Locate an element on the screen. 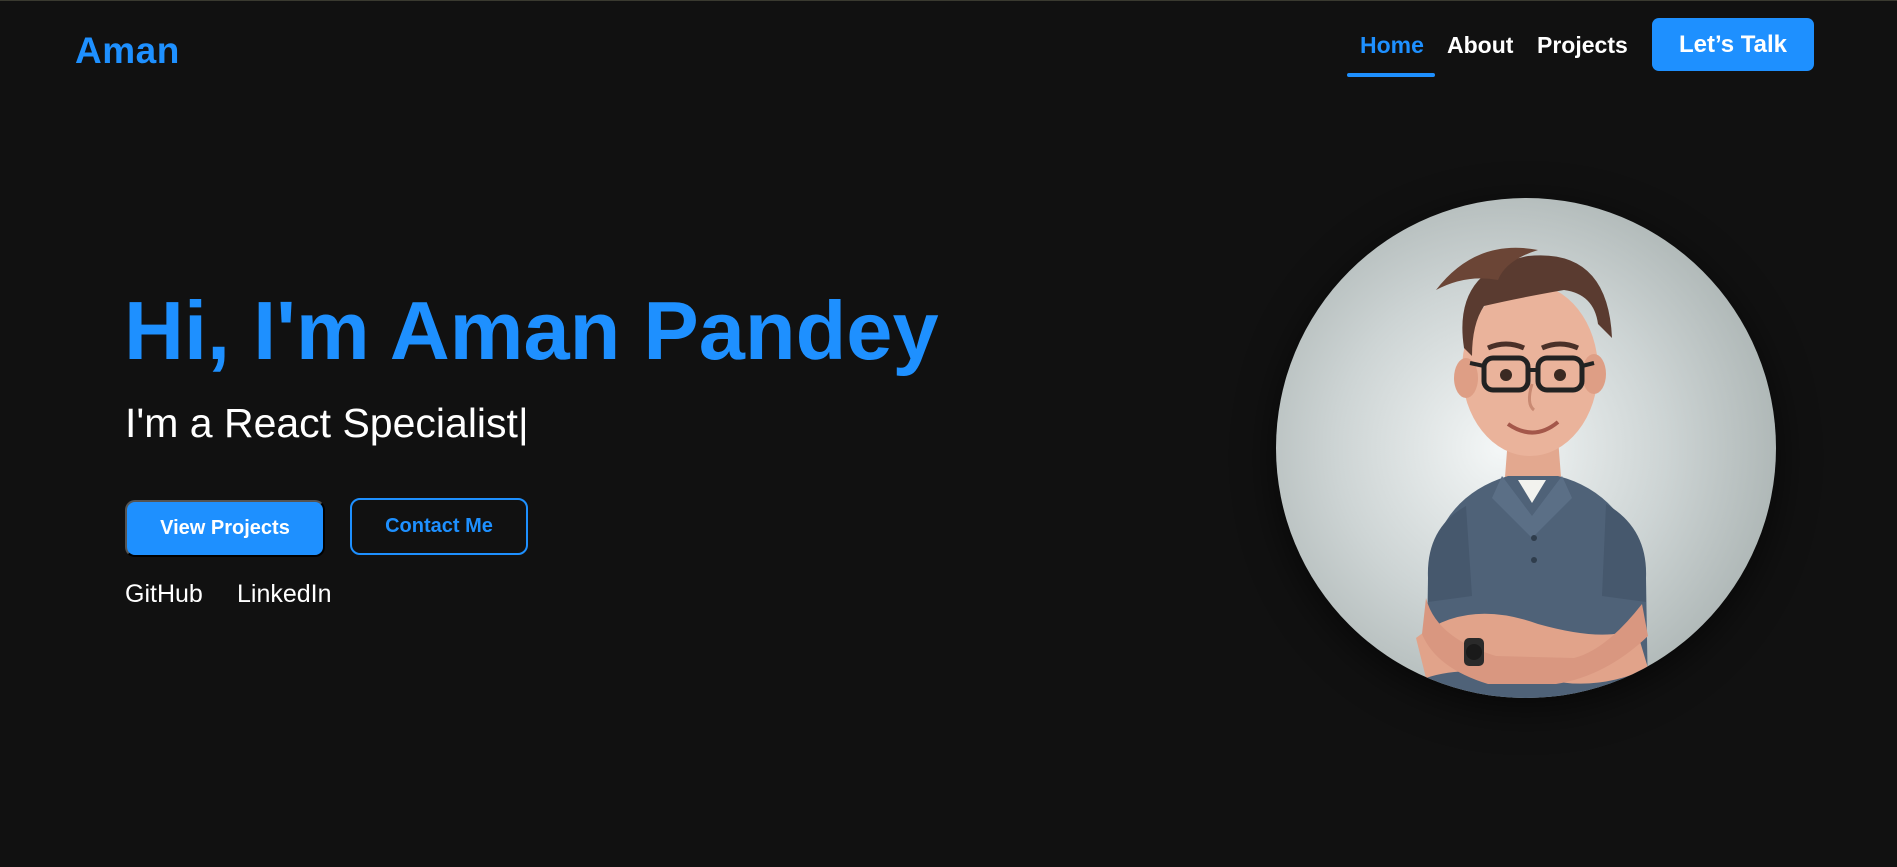  github-link: GitHub is located at coordinates (164, 594).